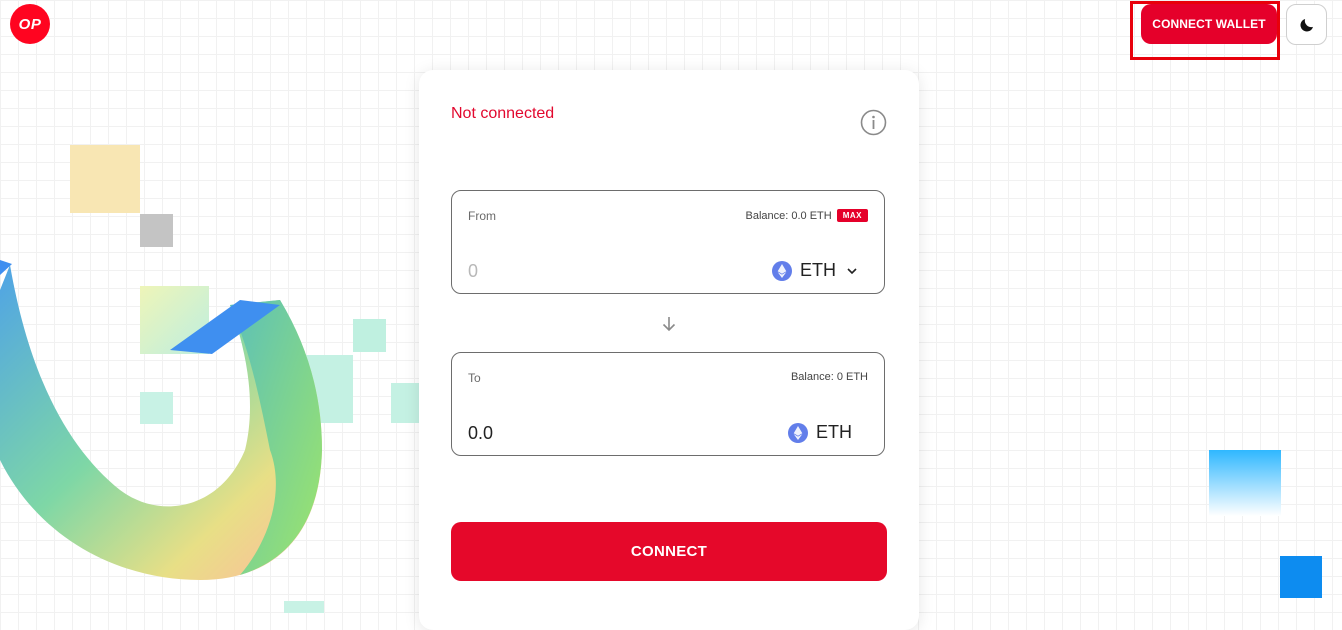 The height and width of the screenshot is (630, 1342). Describe the element at coordinates (30, 24) in the screenshot. I see `op-logo: OP` at that location.